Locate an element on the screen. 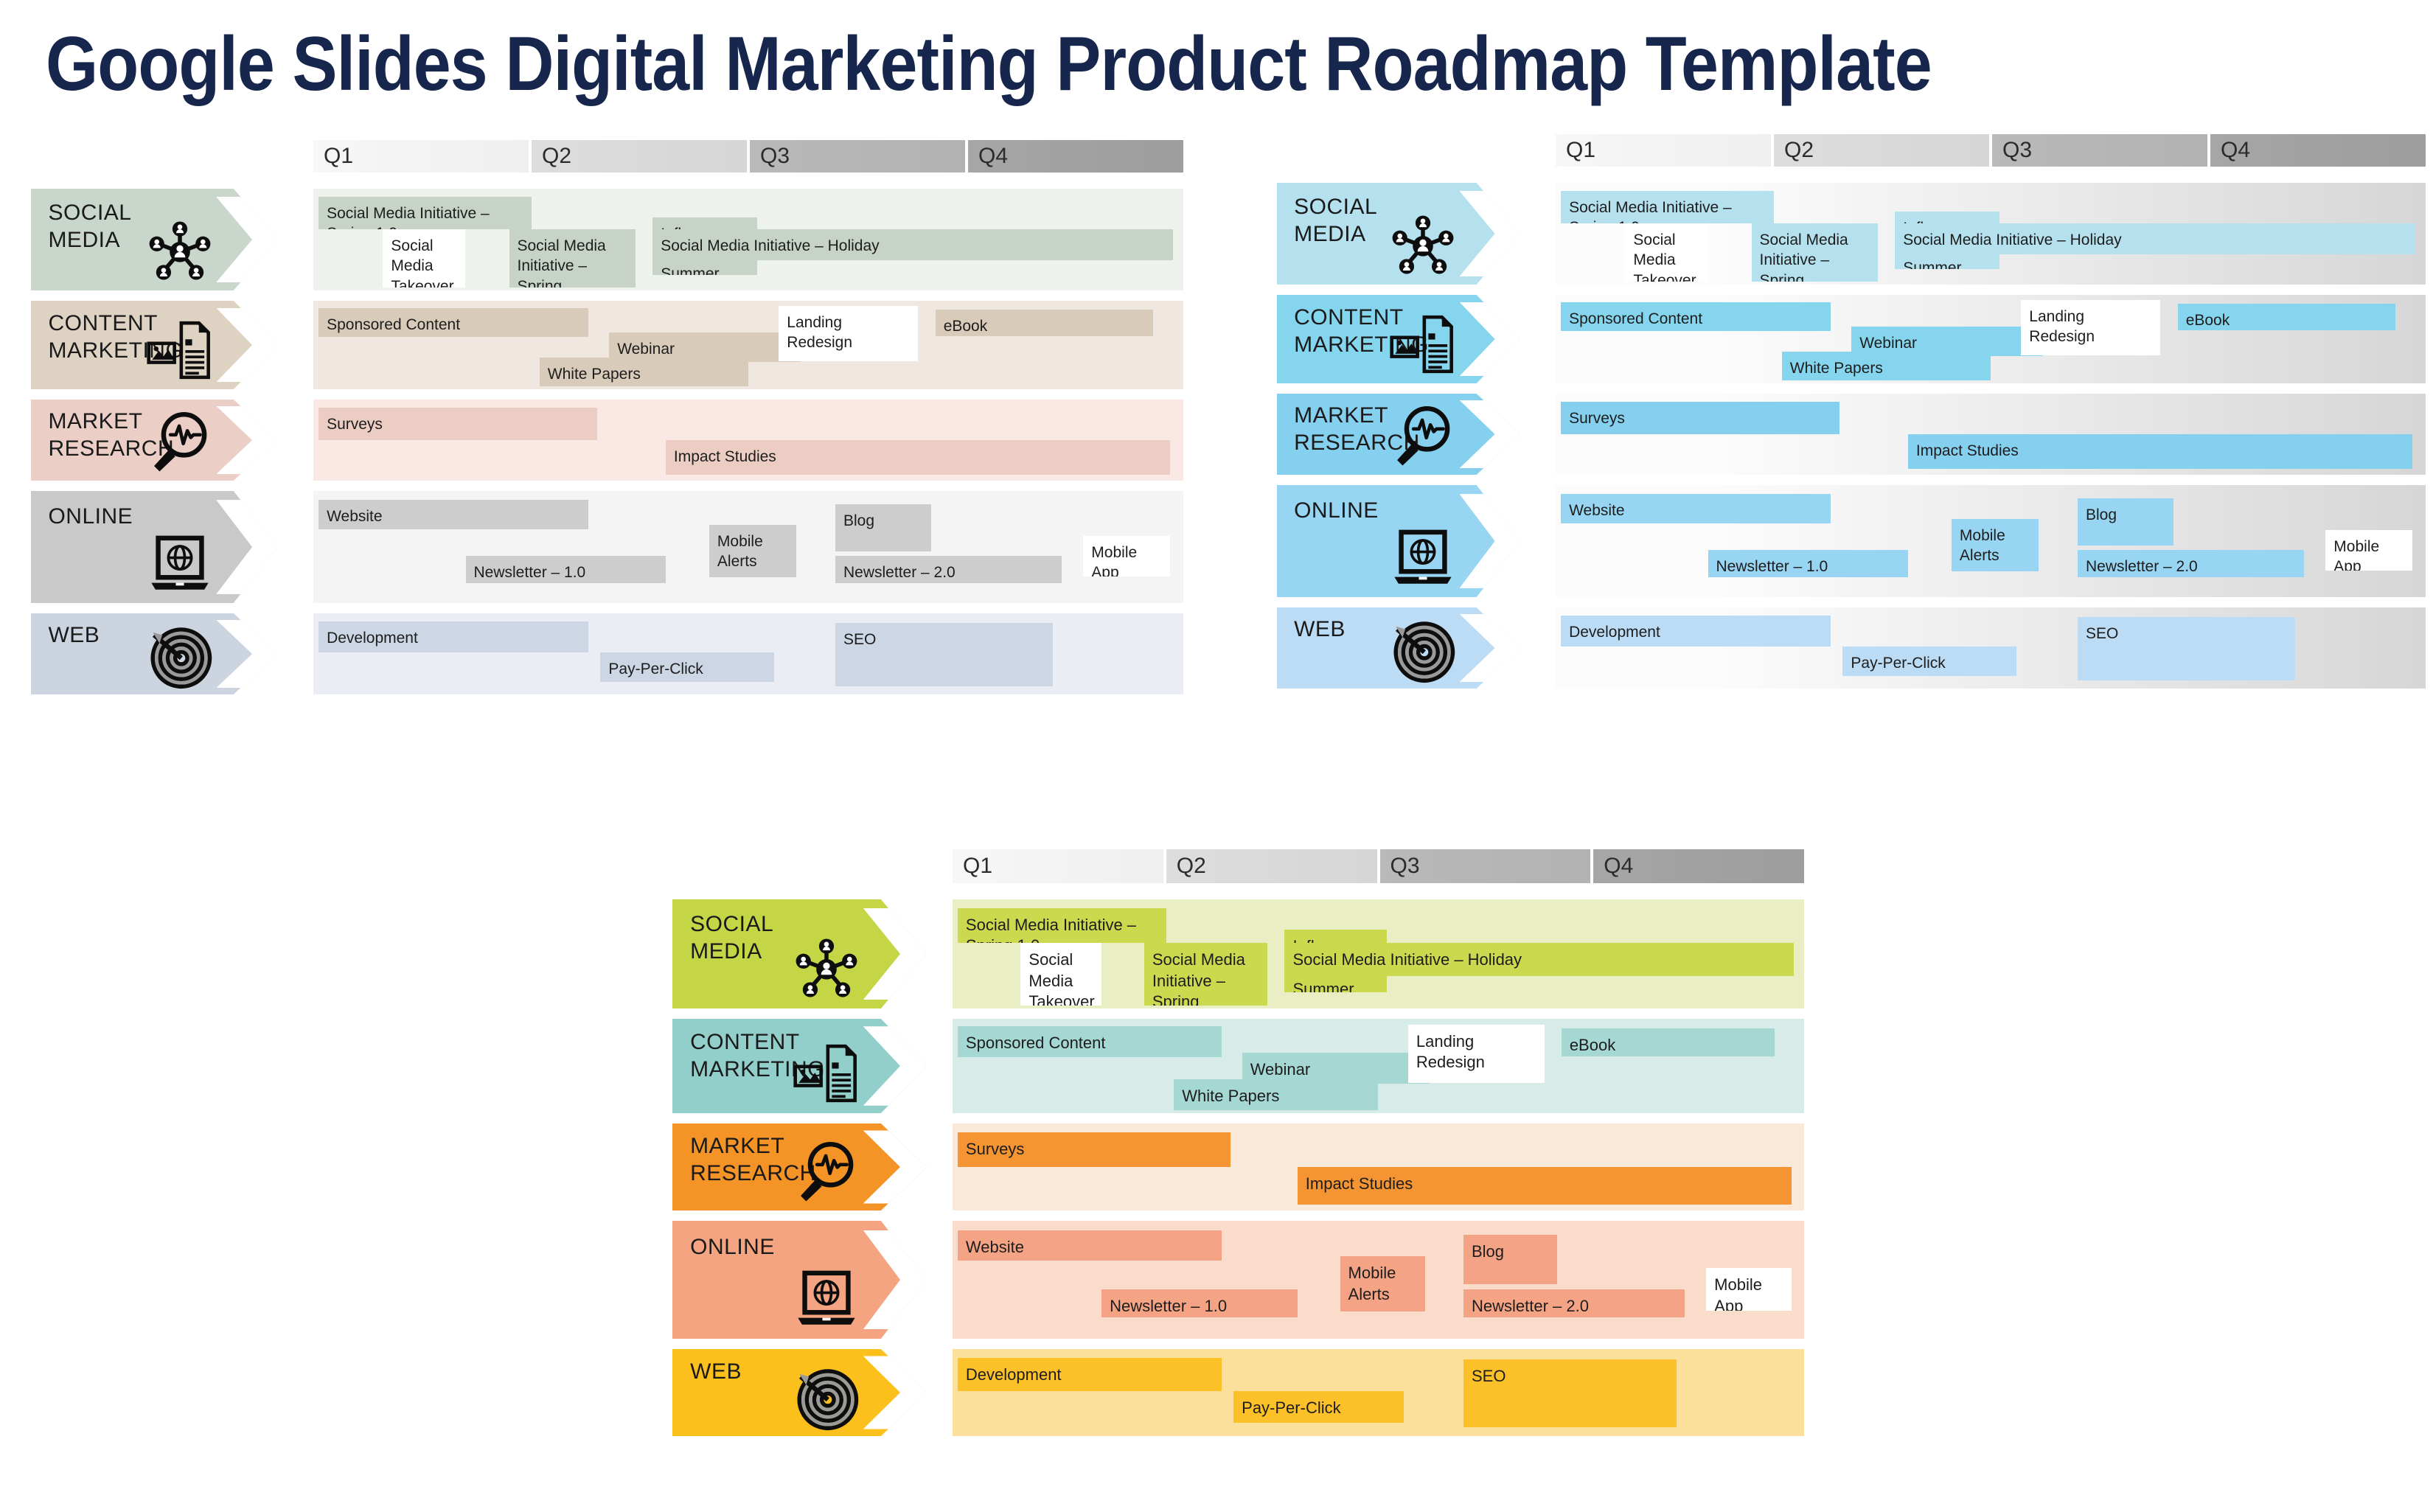 The width and height of the screenshot is (2433, 1512). task-label: Social Media Takeover is located at coordinates (1061, 978).